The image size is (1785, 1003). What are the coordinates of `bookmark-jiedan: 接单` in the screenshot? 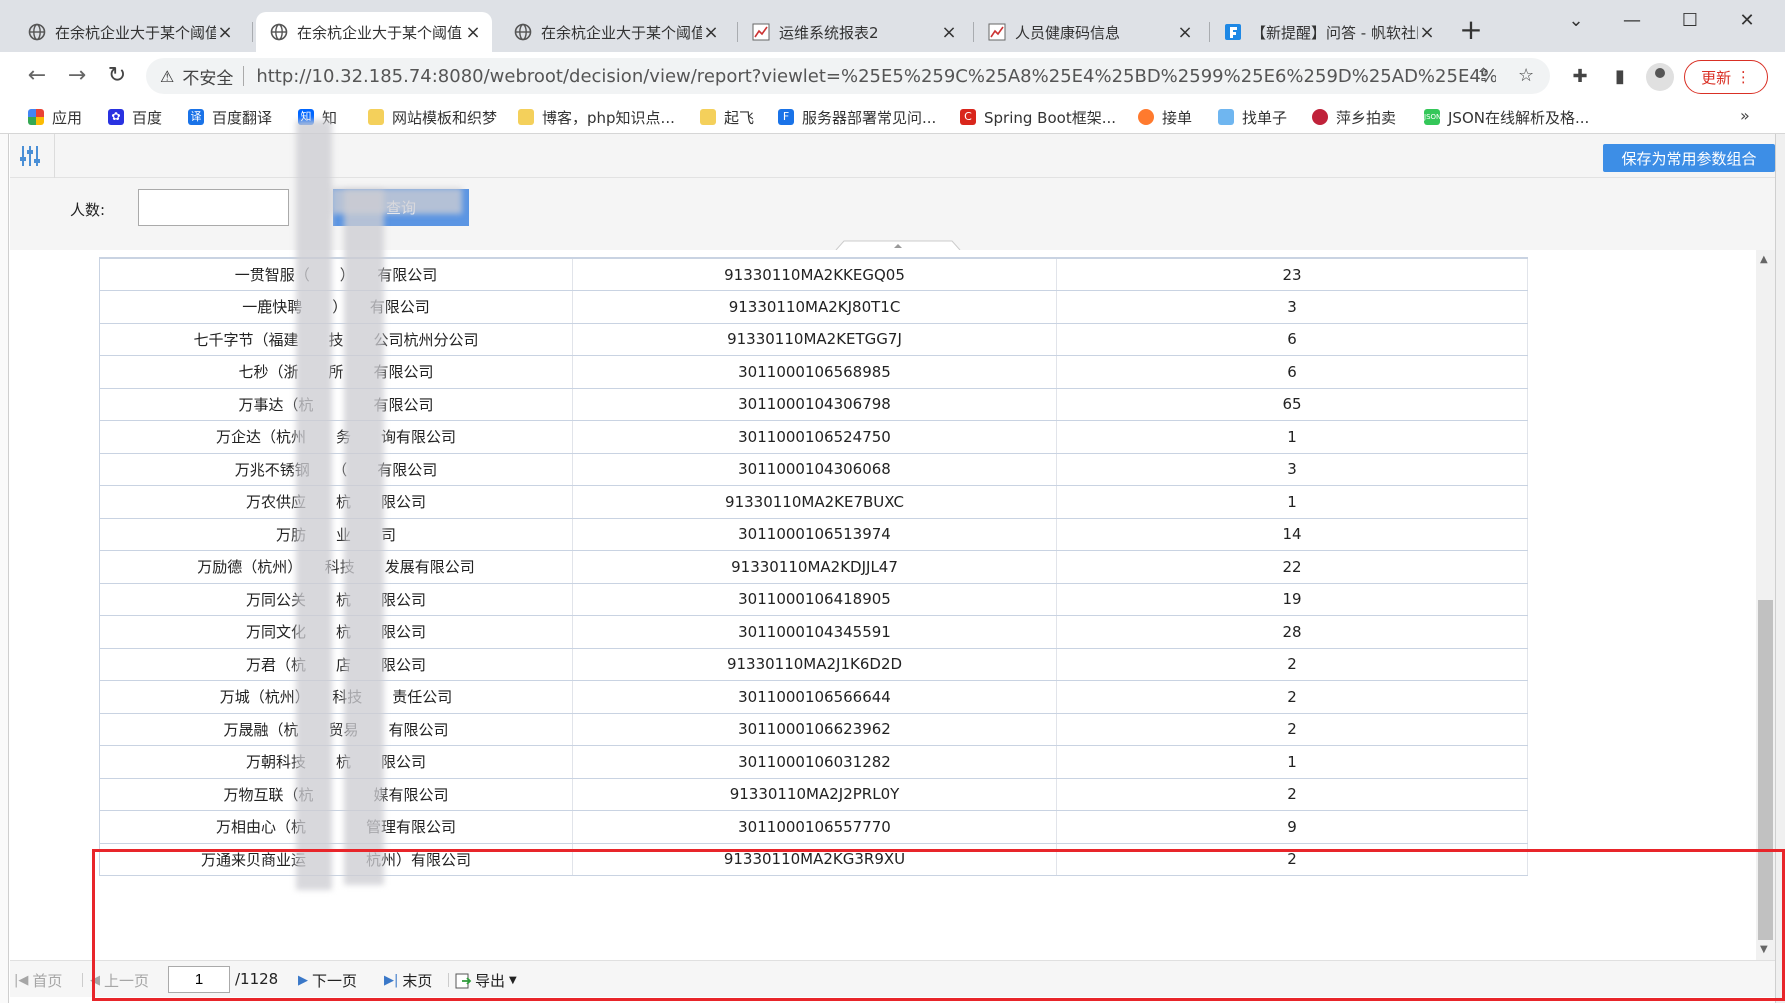 It's located at (1165, 117).